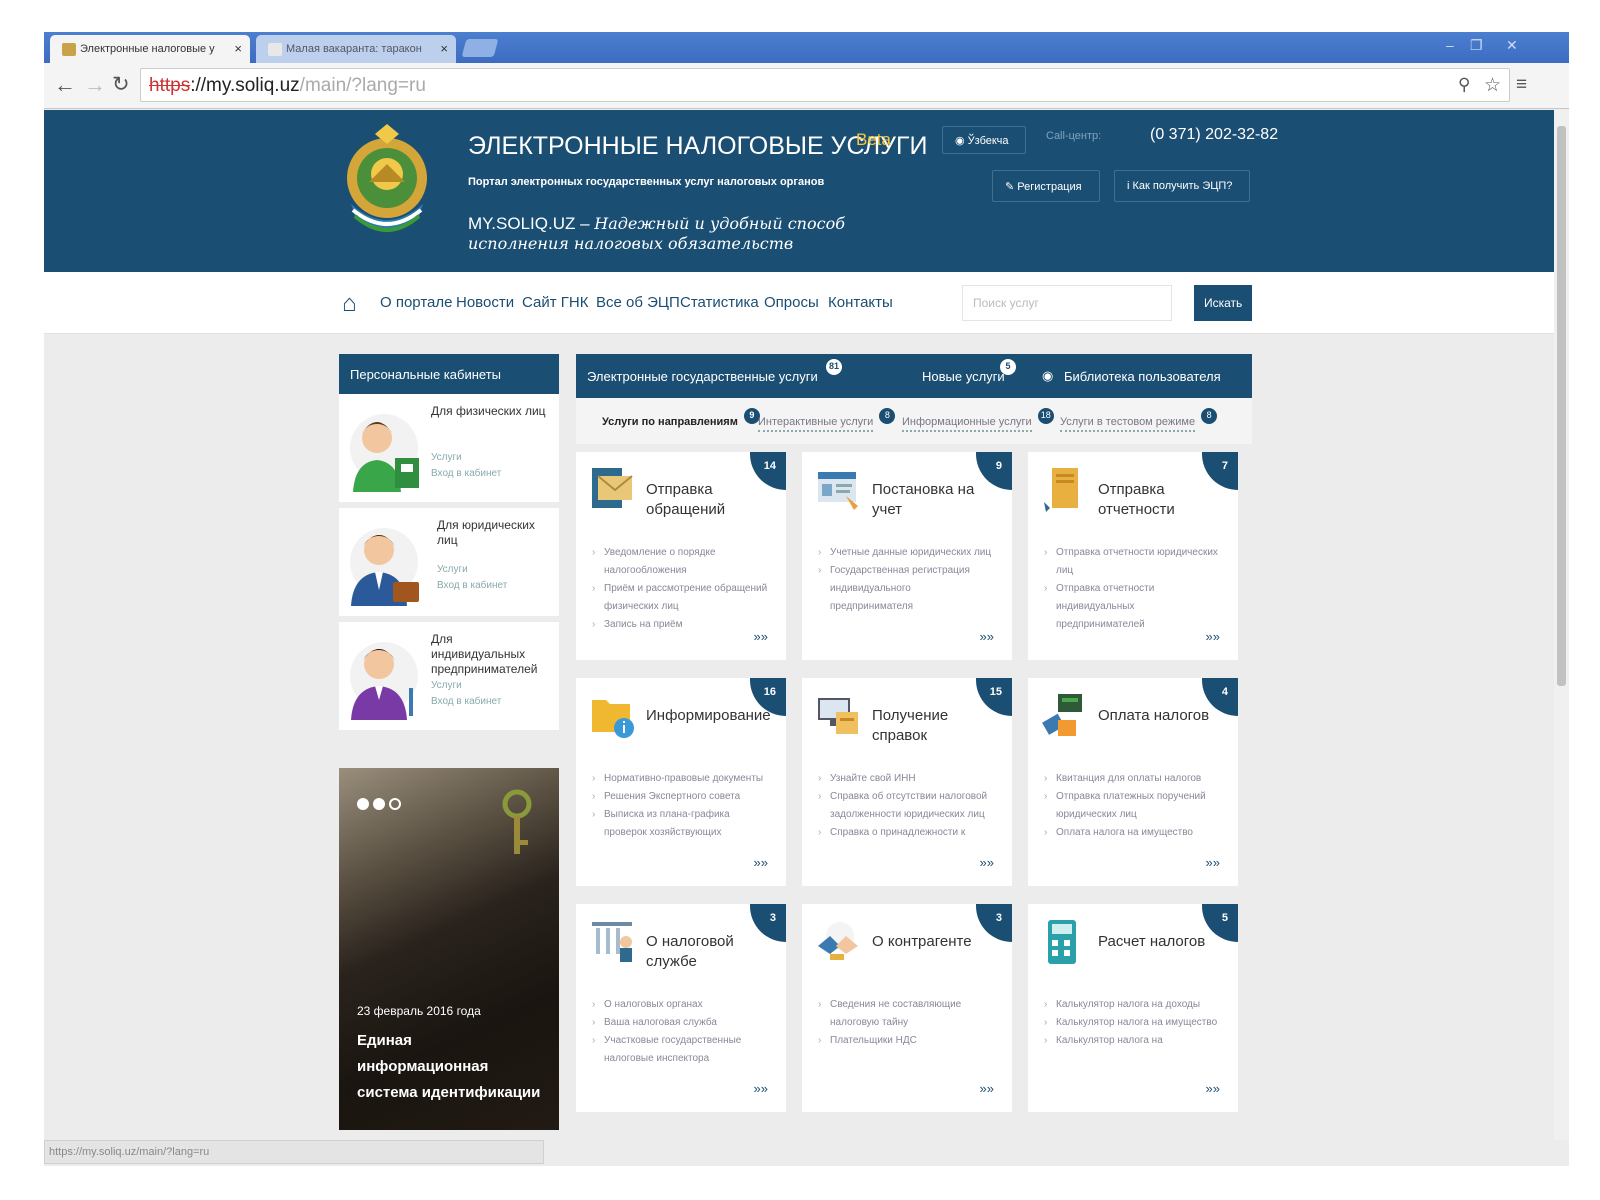 The height and width of the screenshot is (1200, 1600). Describe the element at coordinates (711, 952) in the screenshot. I see `card-title: О налоговой службе` at that location.